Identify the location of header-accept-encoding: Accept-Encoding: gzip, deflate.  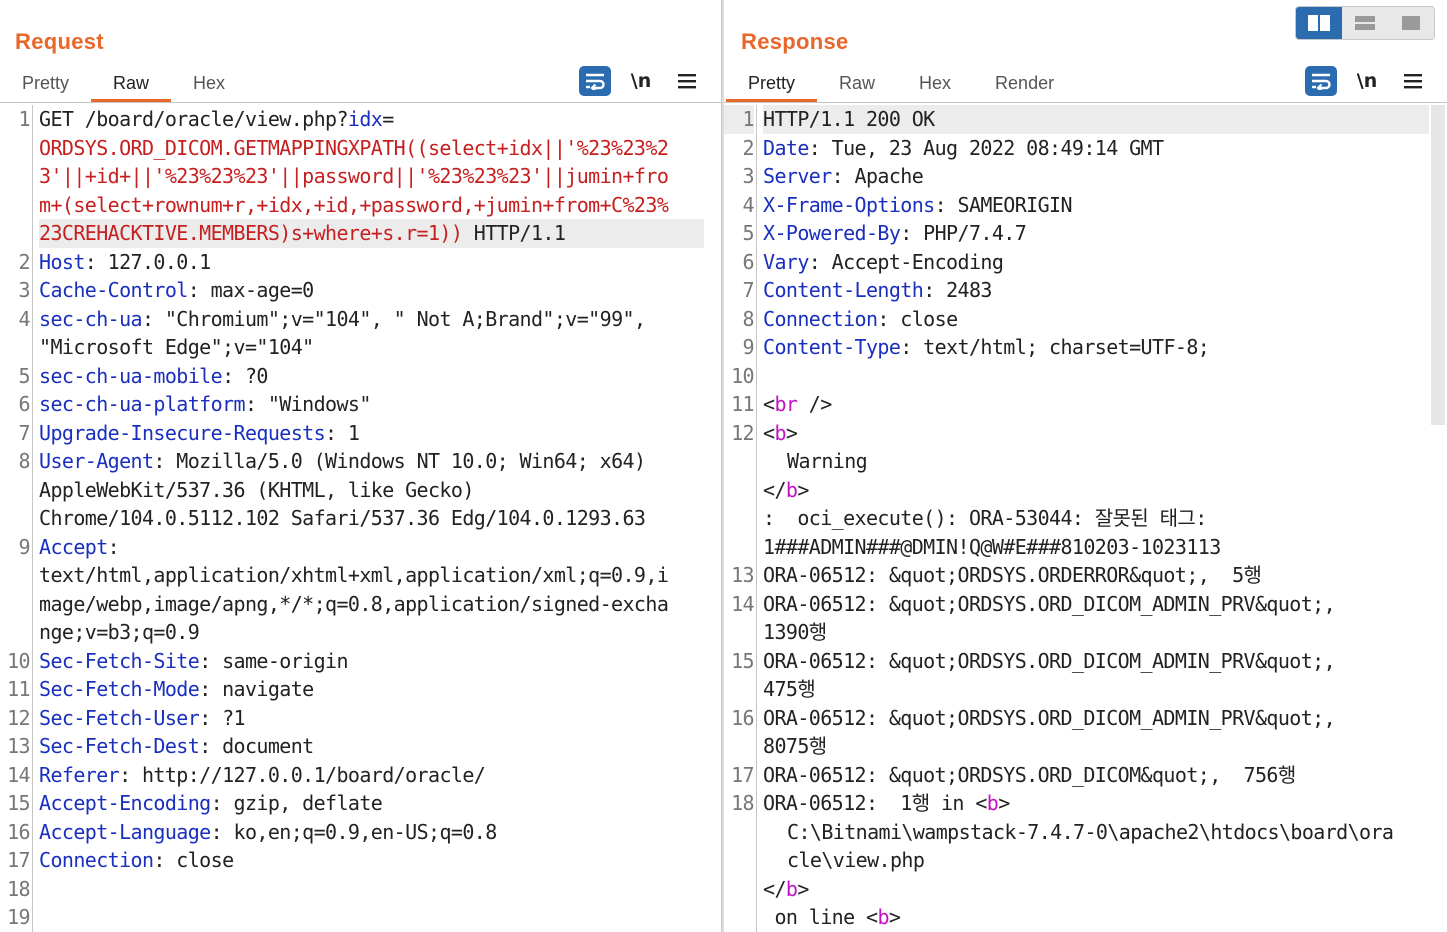
(211, 803).